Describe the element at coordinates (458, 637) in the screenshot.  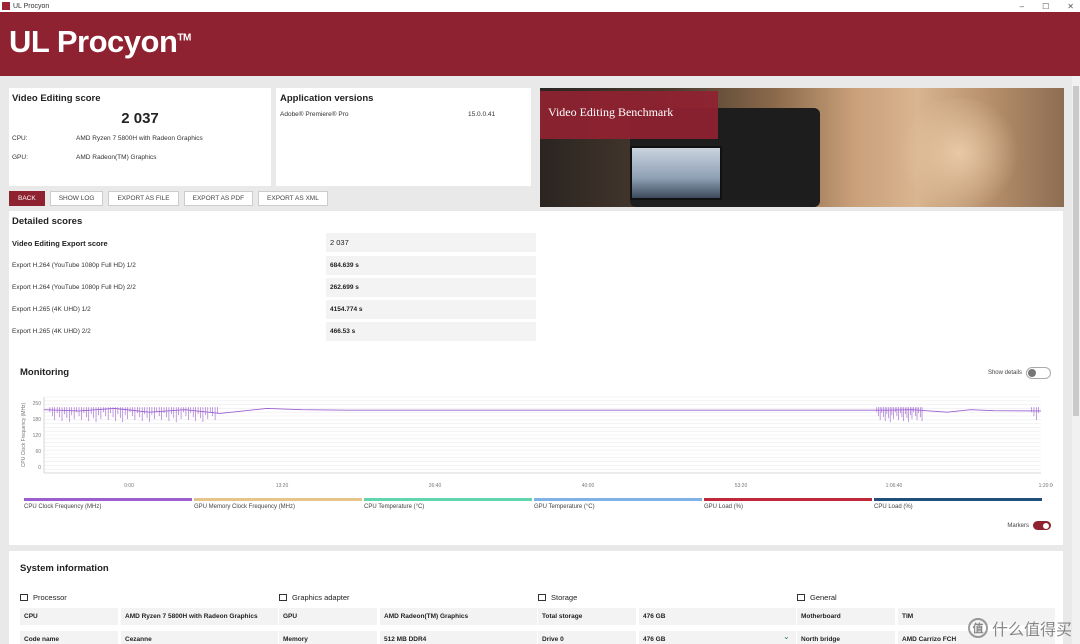
I see `sys-value: 512 MB DDR4` at that location.